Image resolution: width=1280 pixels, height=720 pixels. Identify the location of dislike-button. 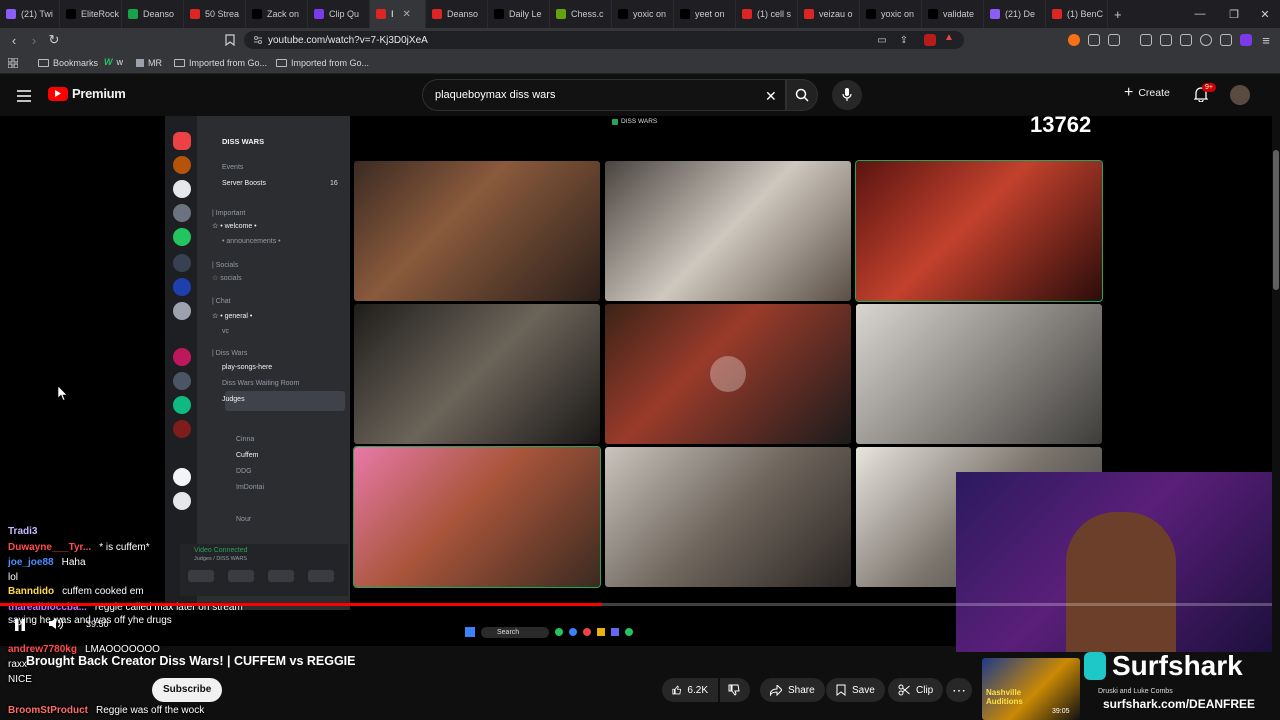
(735, 690).